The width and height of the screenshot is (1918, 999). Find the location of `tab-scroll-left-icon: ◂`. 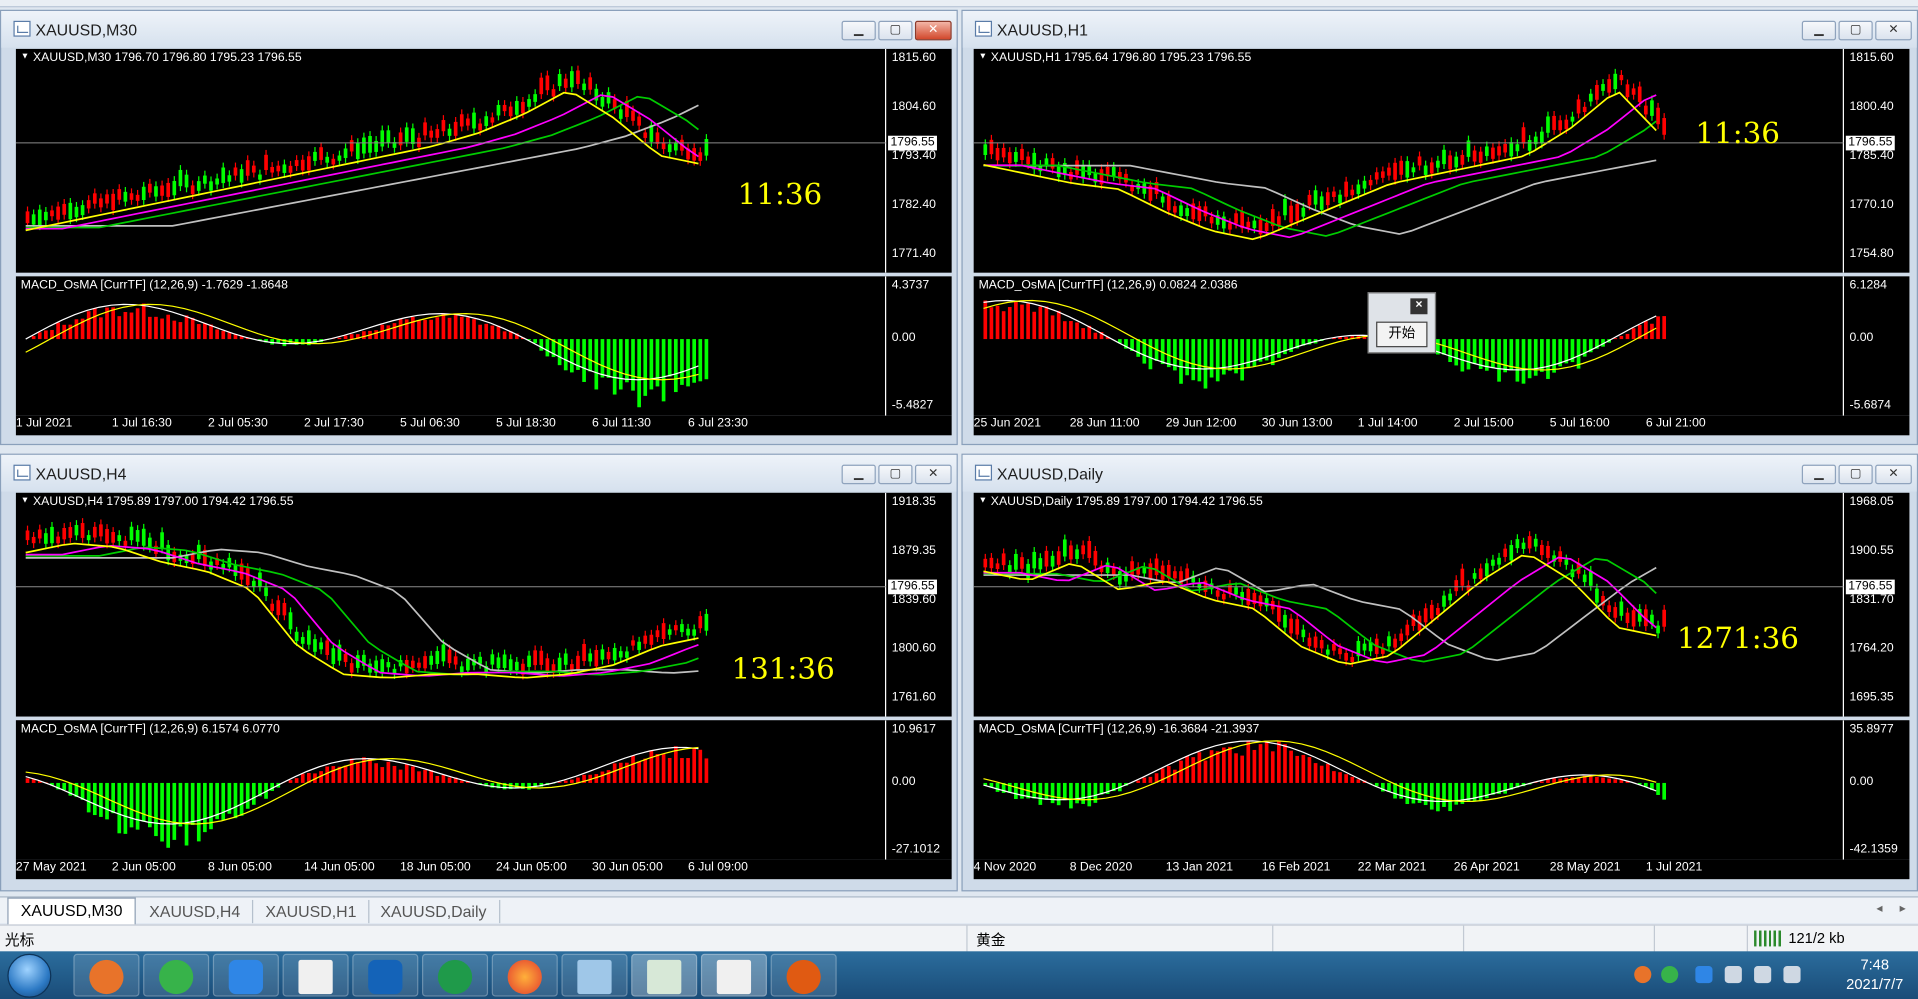

tab-scroll-left-icon: ◂ is located at coordinates (1879, 908).